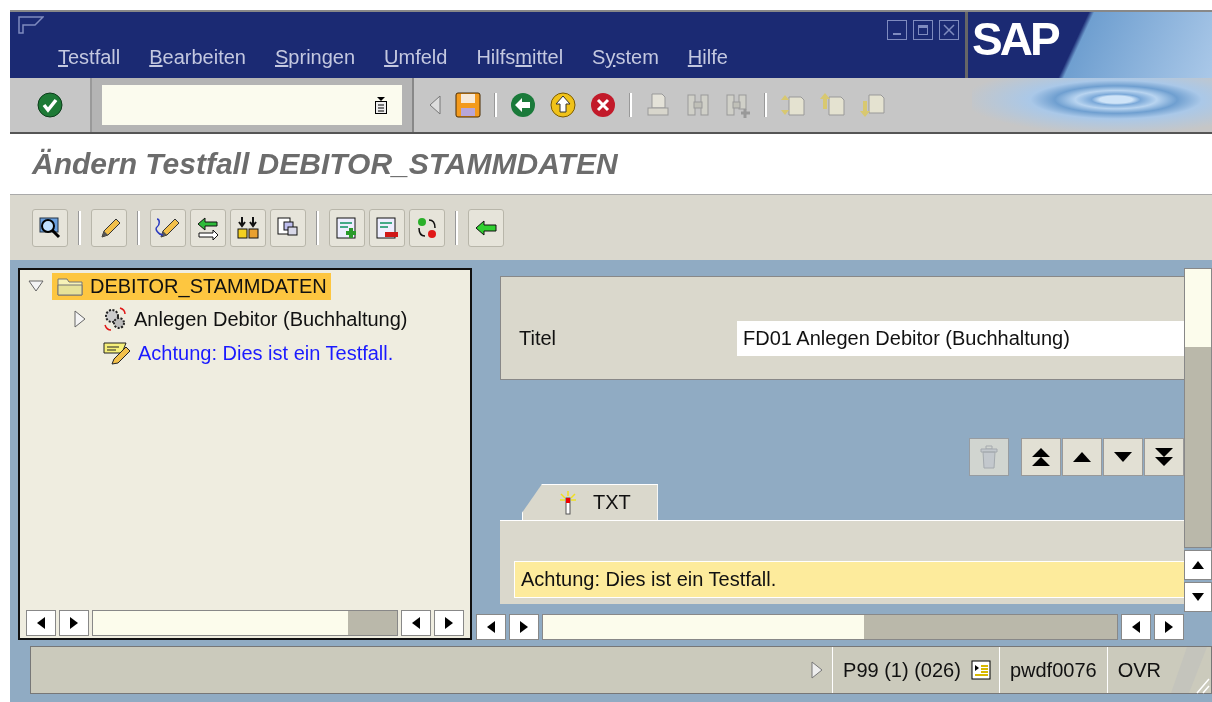 The height and width of the screenshot is (702, 1212). Describe the element at coordinates (381, 105) in the screenshot. I see `history-icon` at that location.